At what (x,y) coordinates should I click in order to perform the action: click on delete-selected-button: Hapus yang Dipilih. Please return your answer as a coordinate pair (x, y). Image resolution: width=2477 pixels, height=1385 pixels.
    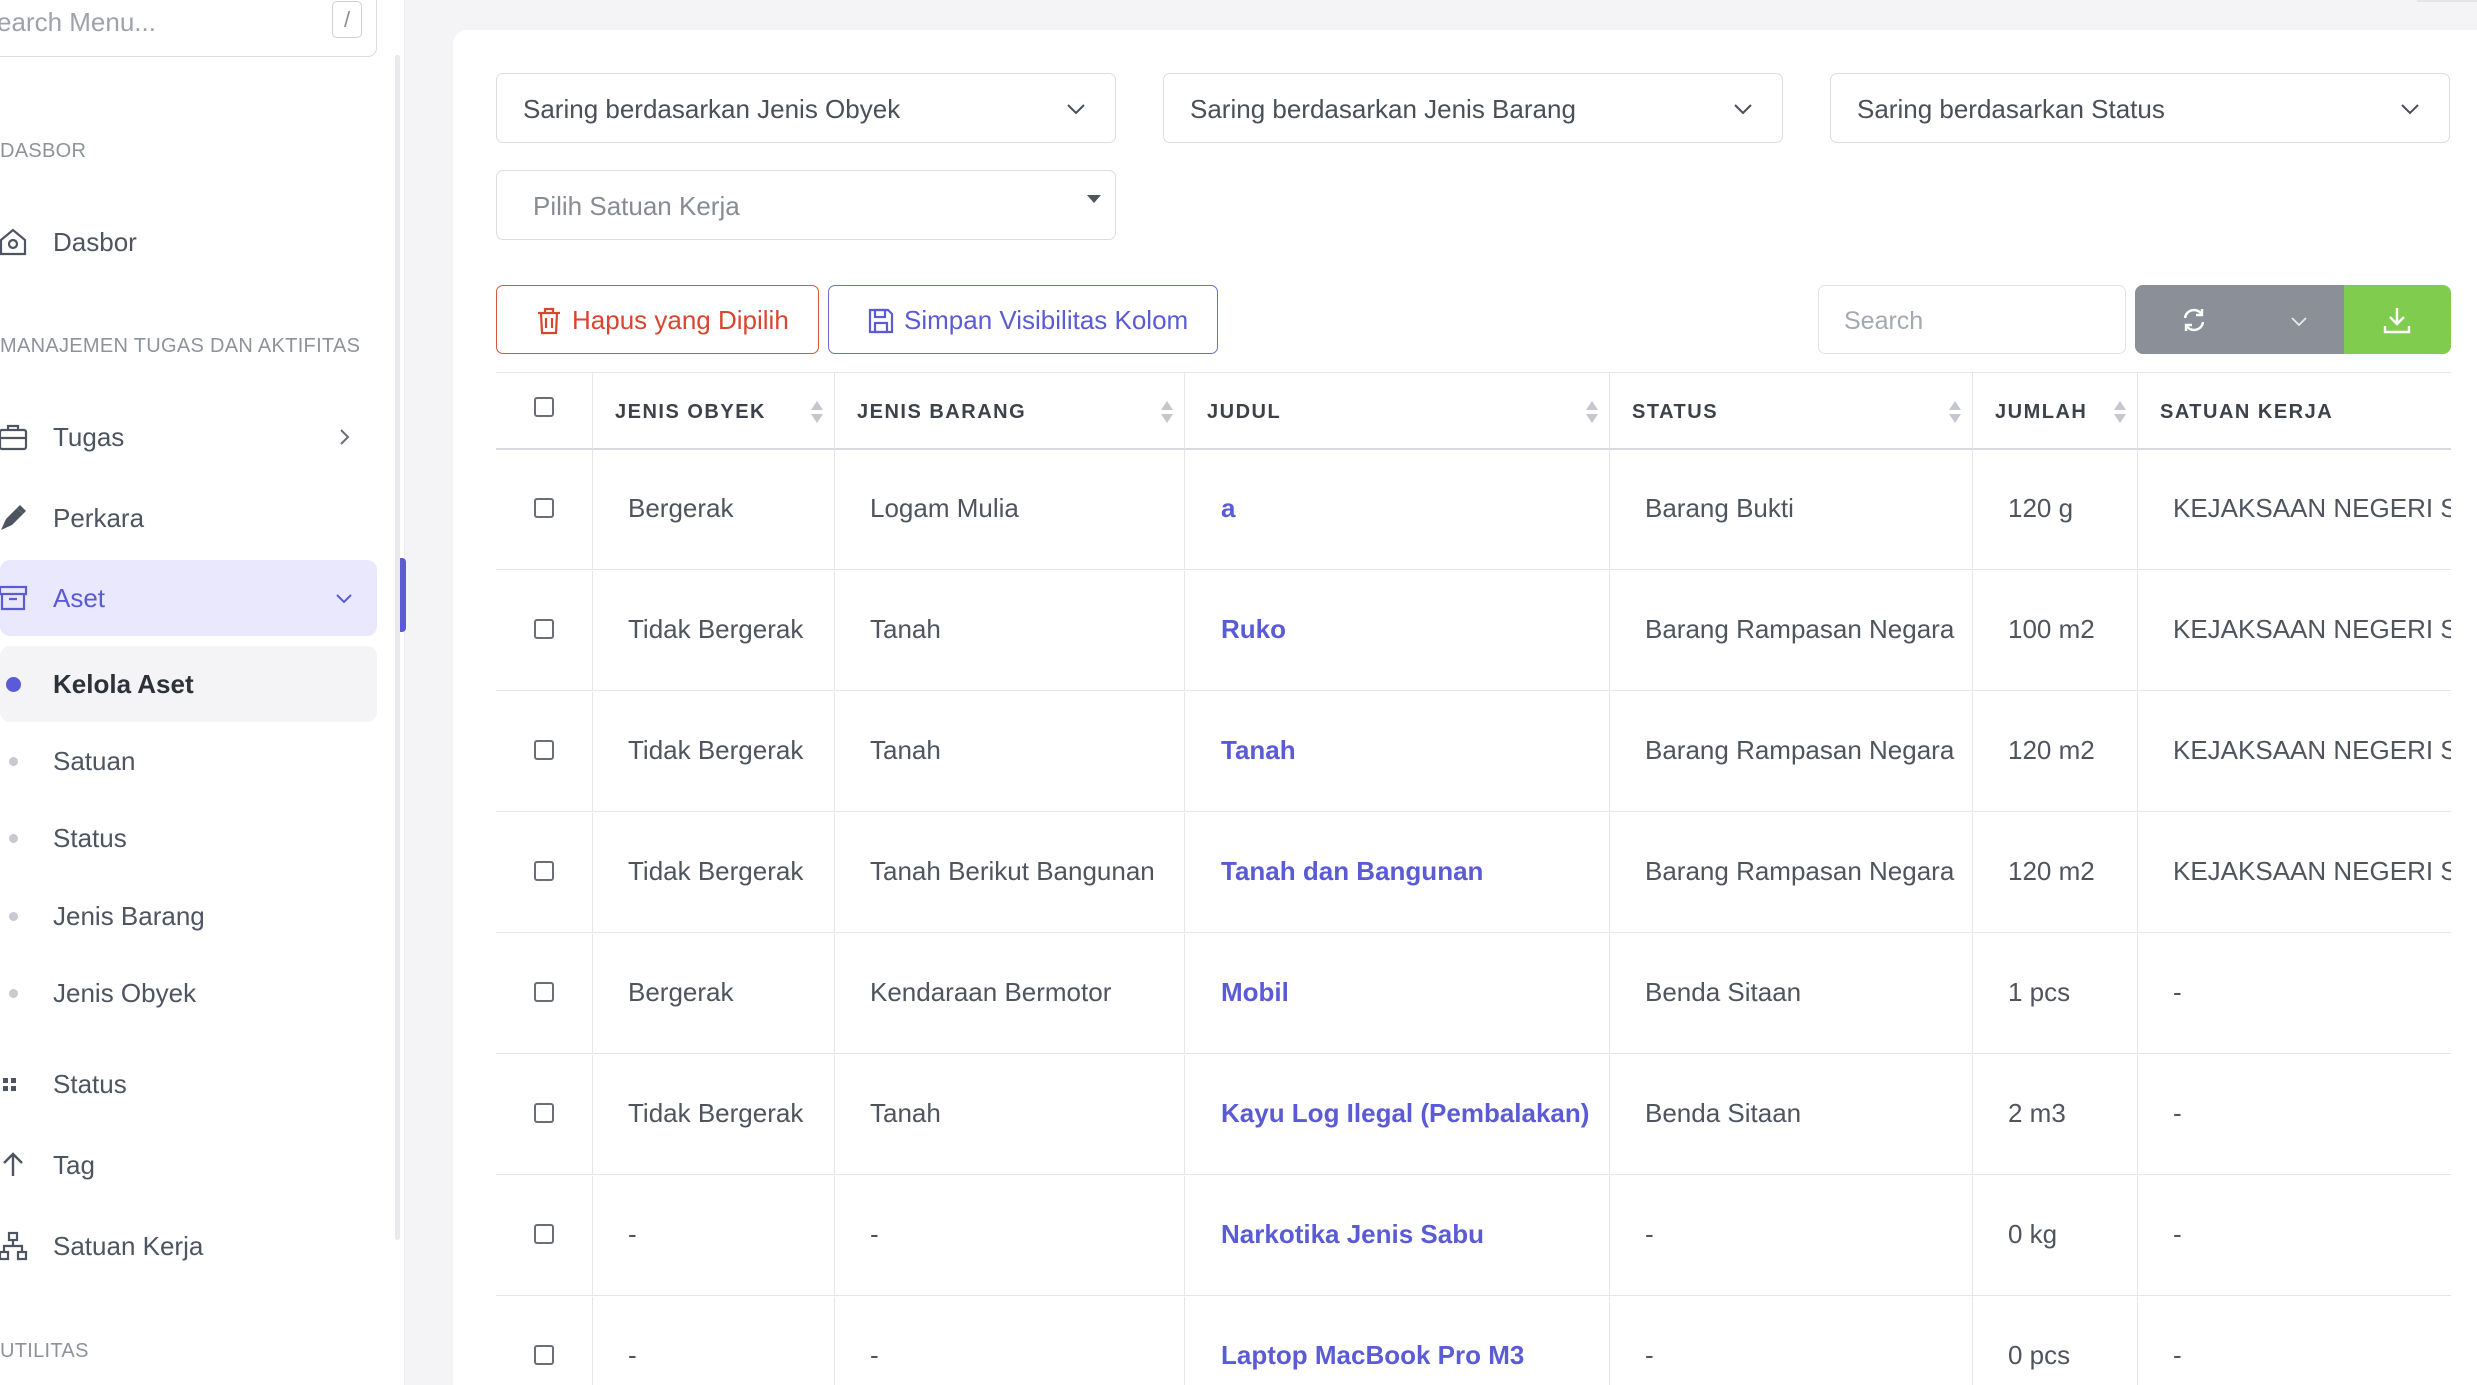
    Looking at the image, I should click on (657, 319).